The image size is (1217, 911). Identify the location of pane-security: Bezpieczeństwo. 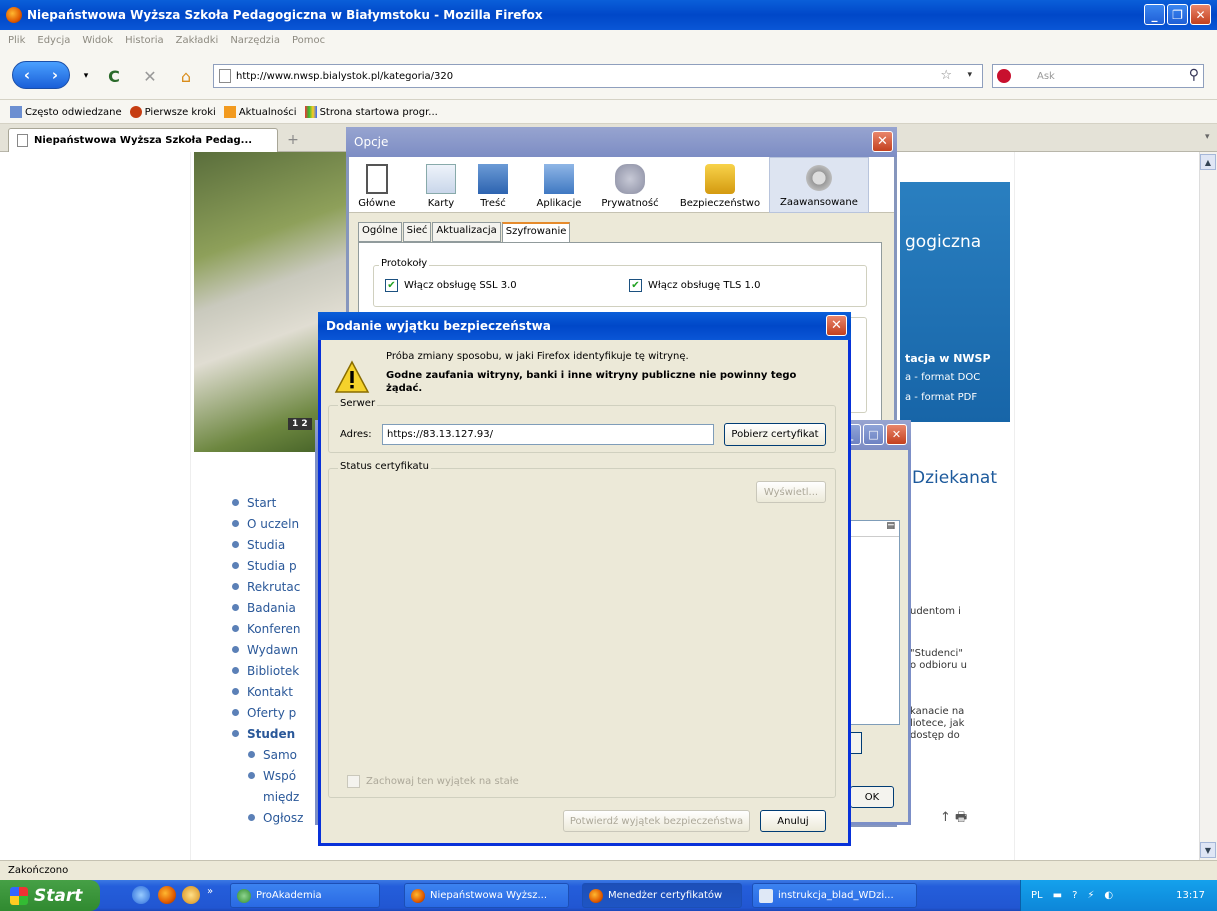
(720, 185).